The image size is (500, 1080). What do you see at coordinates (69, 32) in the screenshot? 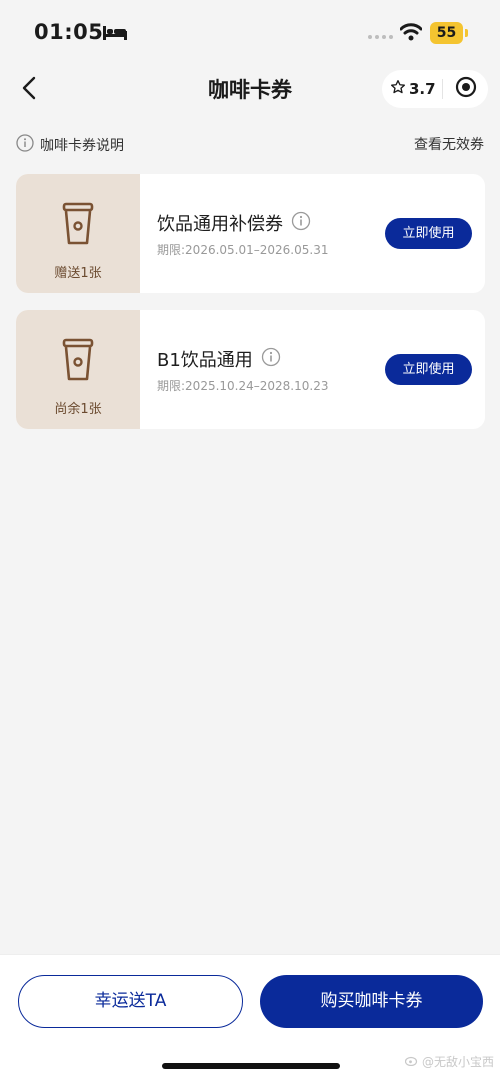
I see `status-time: 01:05` at bounding box center [69, 32].